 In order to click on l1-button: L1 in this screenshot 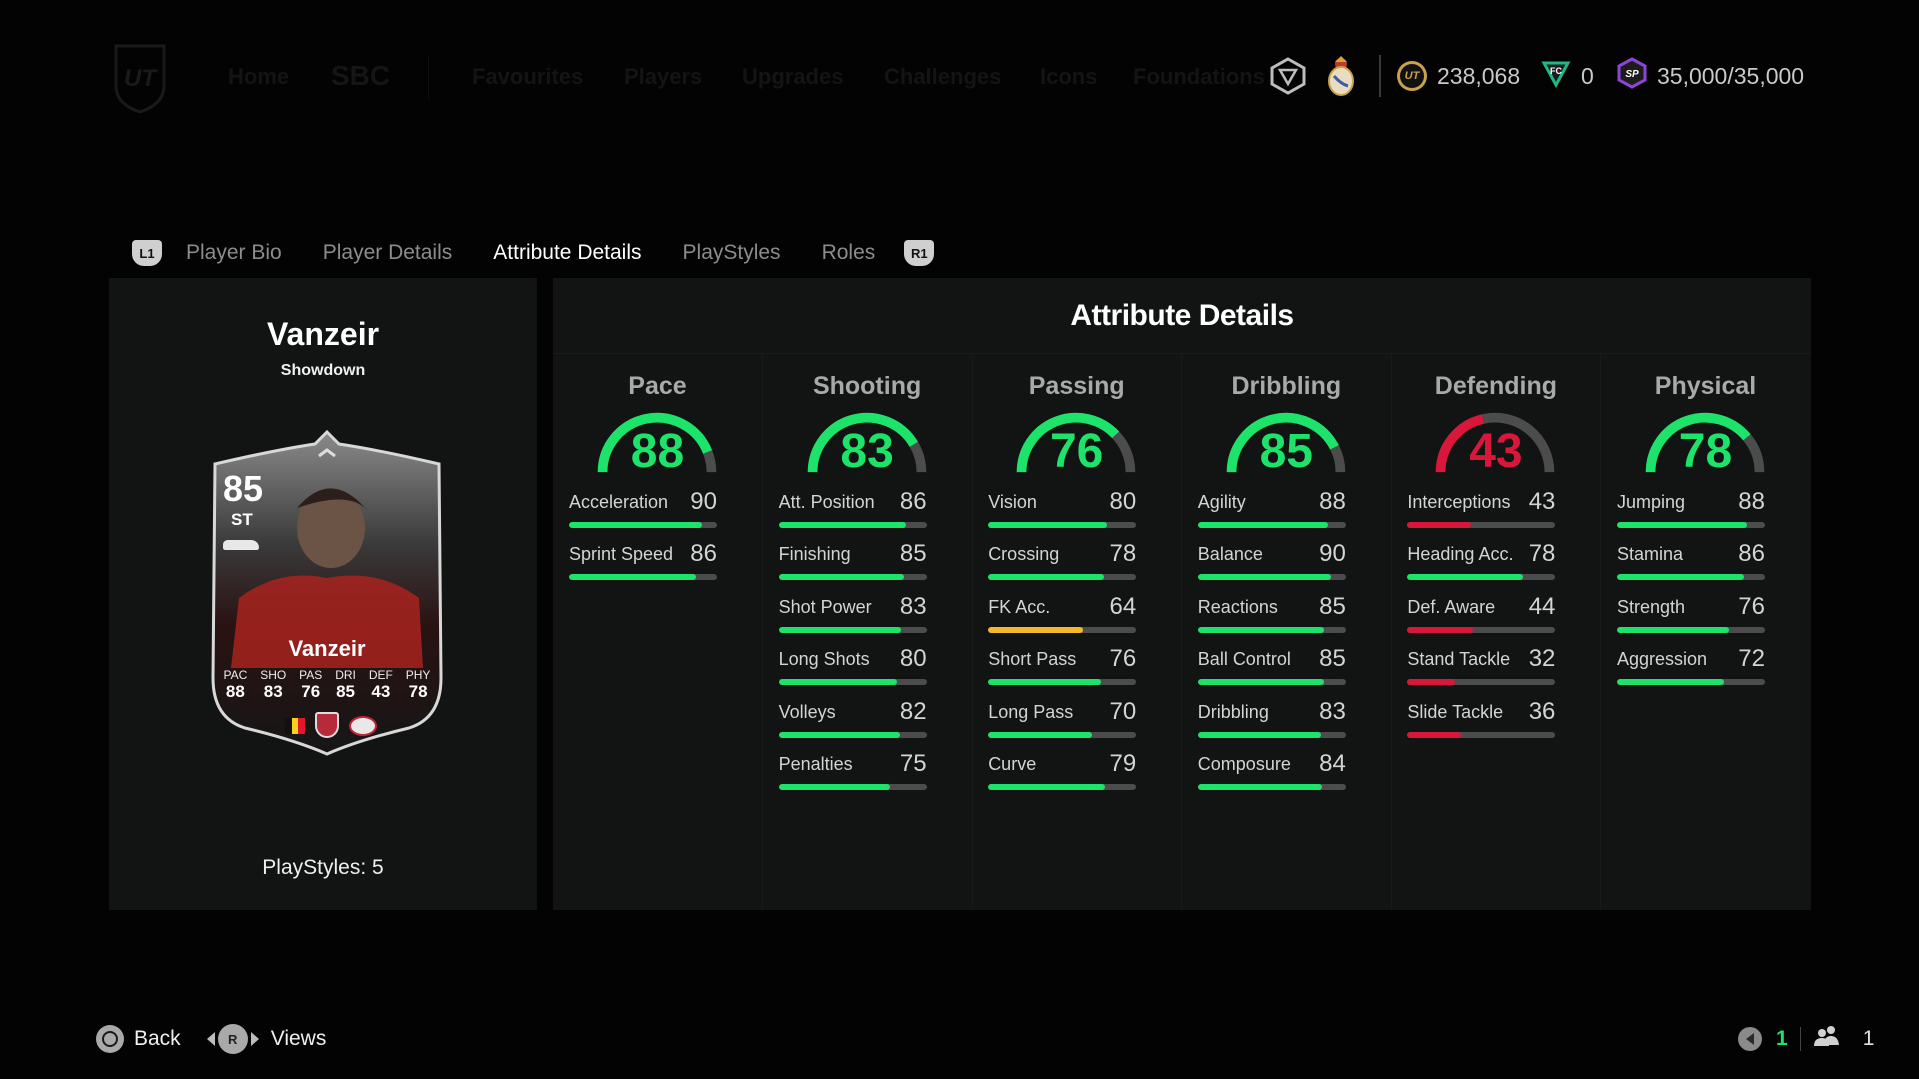, I will do `click(147, 253)`.